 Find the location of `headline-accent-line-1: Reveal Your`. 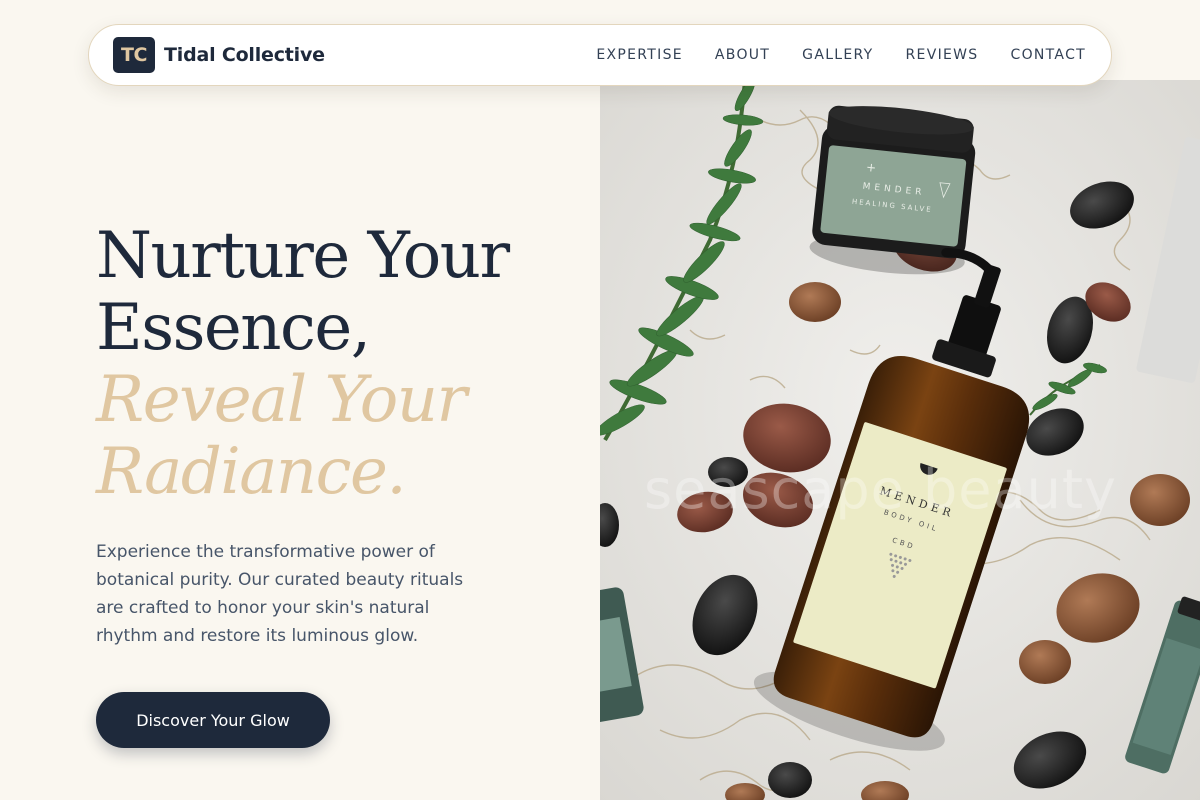

headline-accent-line-1: Reveal Your is located at coordinates (281, 400).